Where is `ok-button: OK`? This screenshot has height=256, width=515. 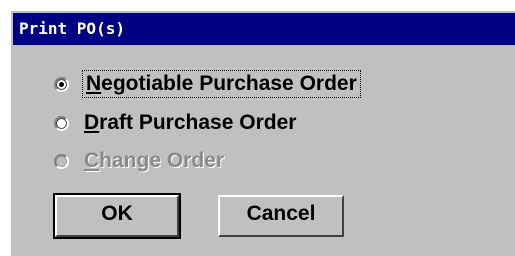 ok-button: OK is located at coordinates (117, 216).